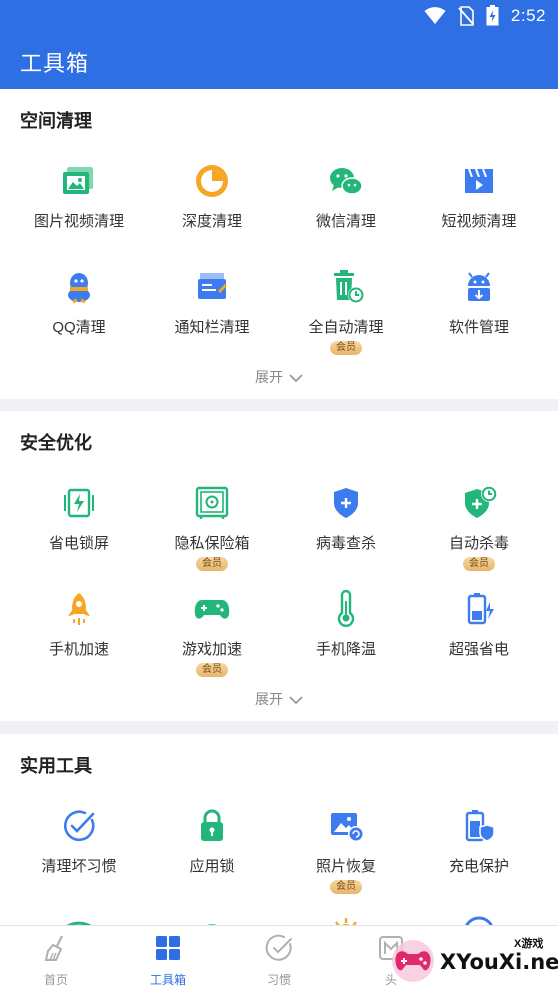 The height and width of the screenshot is (993, 558). I want to click on padlock-icon, so click(212, 825).